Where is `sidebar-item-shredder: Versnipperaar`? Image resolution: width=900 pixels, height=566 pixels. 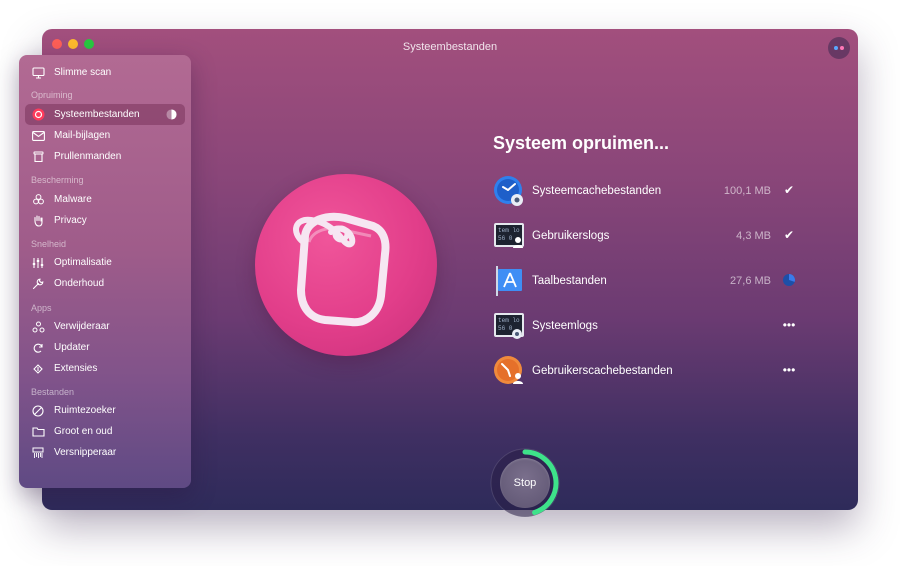
sidebar-item-shredder: Versnipperaar is located at coordinates (105, 452).